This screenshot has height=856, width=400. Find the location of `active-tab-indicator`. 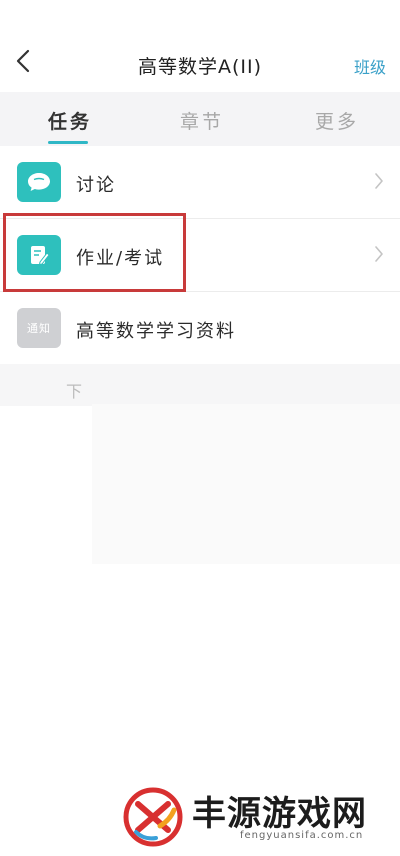

active-tab-indicator is located at coordinates (68, 142).